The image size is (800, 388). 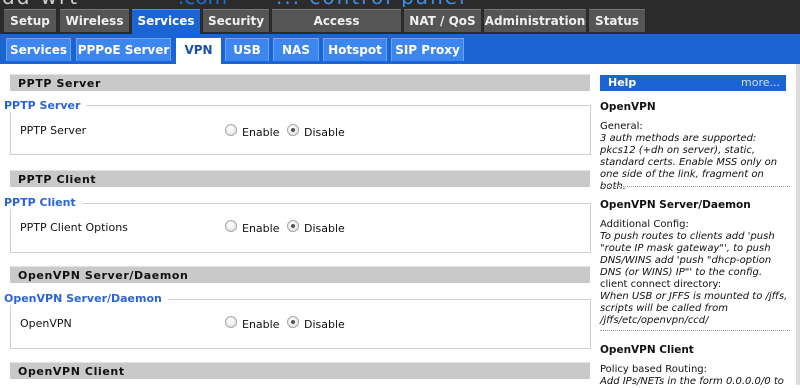 I want to click on subtab-vpn: VPN, so click(x=198, y=51).